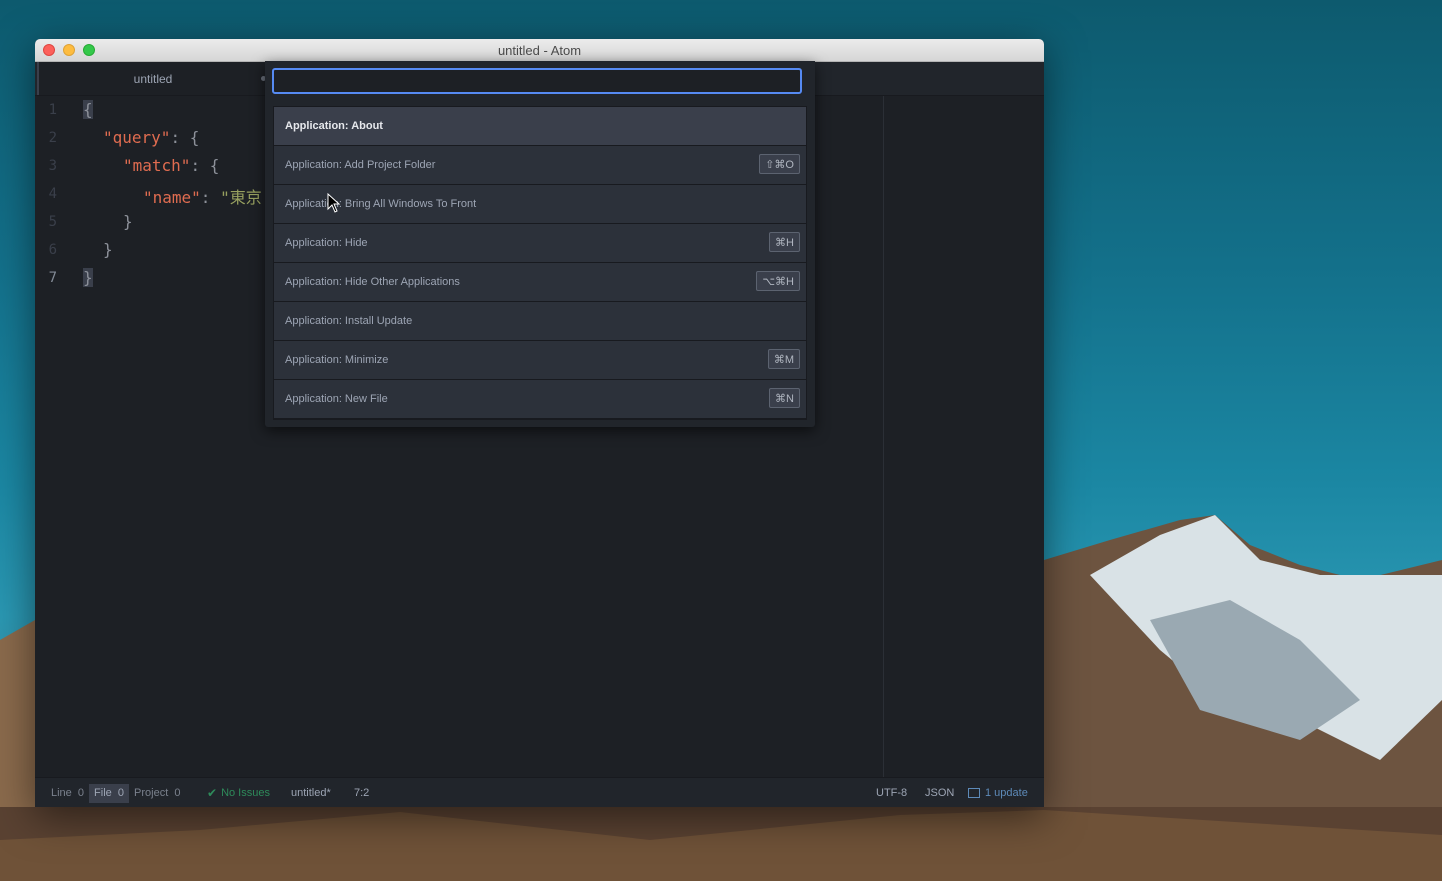  I want to click on linter-line-count: Line 0, so click(67, 793).